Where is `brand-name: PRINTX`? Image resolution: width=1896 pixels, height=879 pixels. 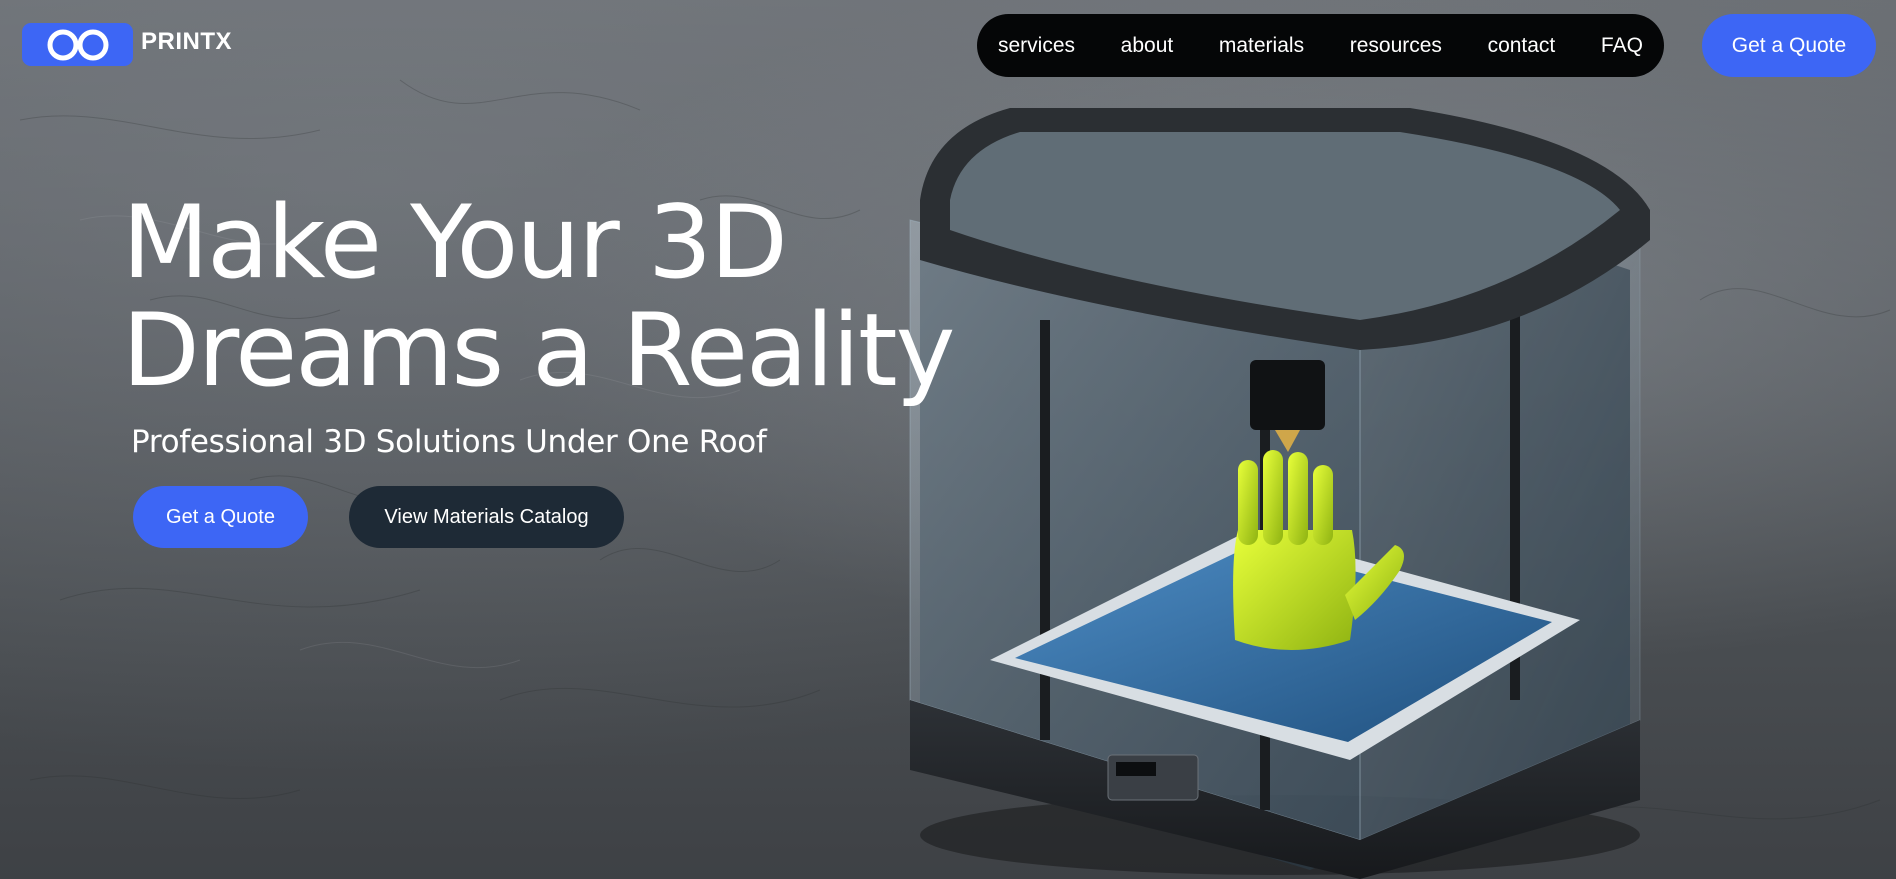 brand-name: PRINTX is located at coordinates (187, 41).